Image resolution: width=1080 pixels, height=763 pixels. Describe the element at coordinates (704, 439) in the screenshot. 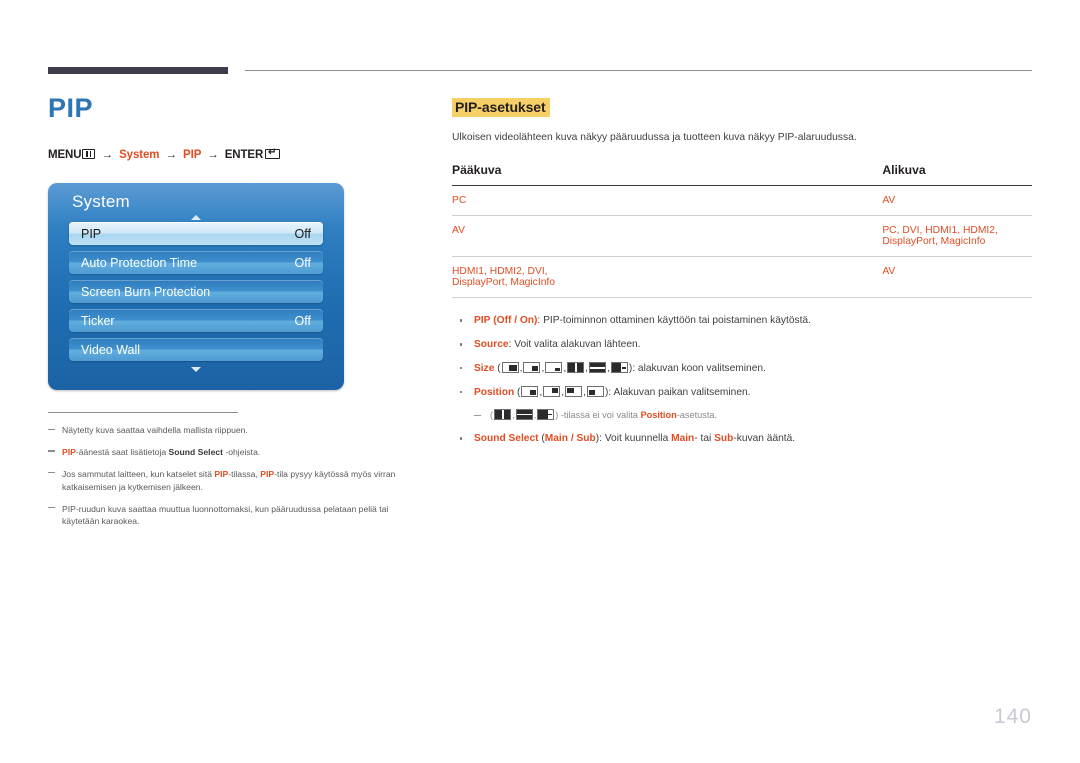

I see `bullet-desc: - tai` at that location.